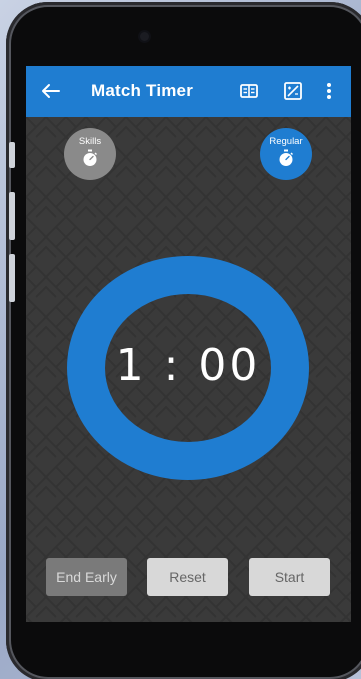 The height and width of the screenshot is (679, 361). I want to click on phone-side-button, so click(12, 155).